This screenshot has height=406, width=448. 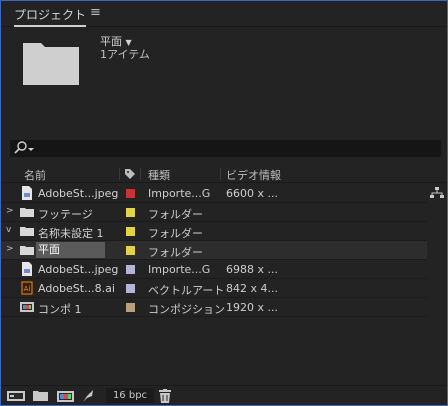 I want to click on item-name: コンポ 1, so click(x=60, y=309).